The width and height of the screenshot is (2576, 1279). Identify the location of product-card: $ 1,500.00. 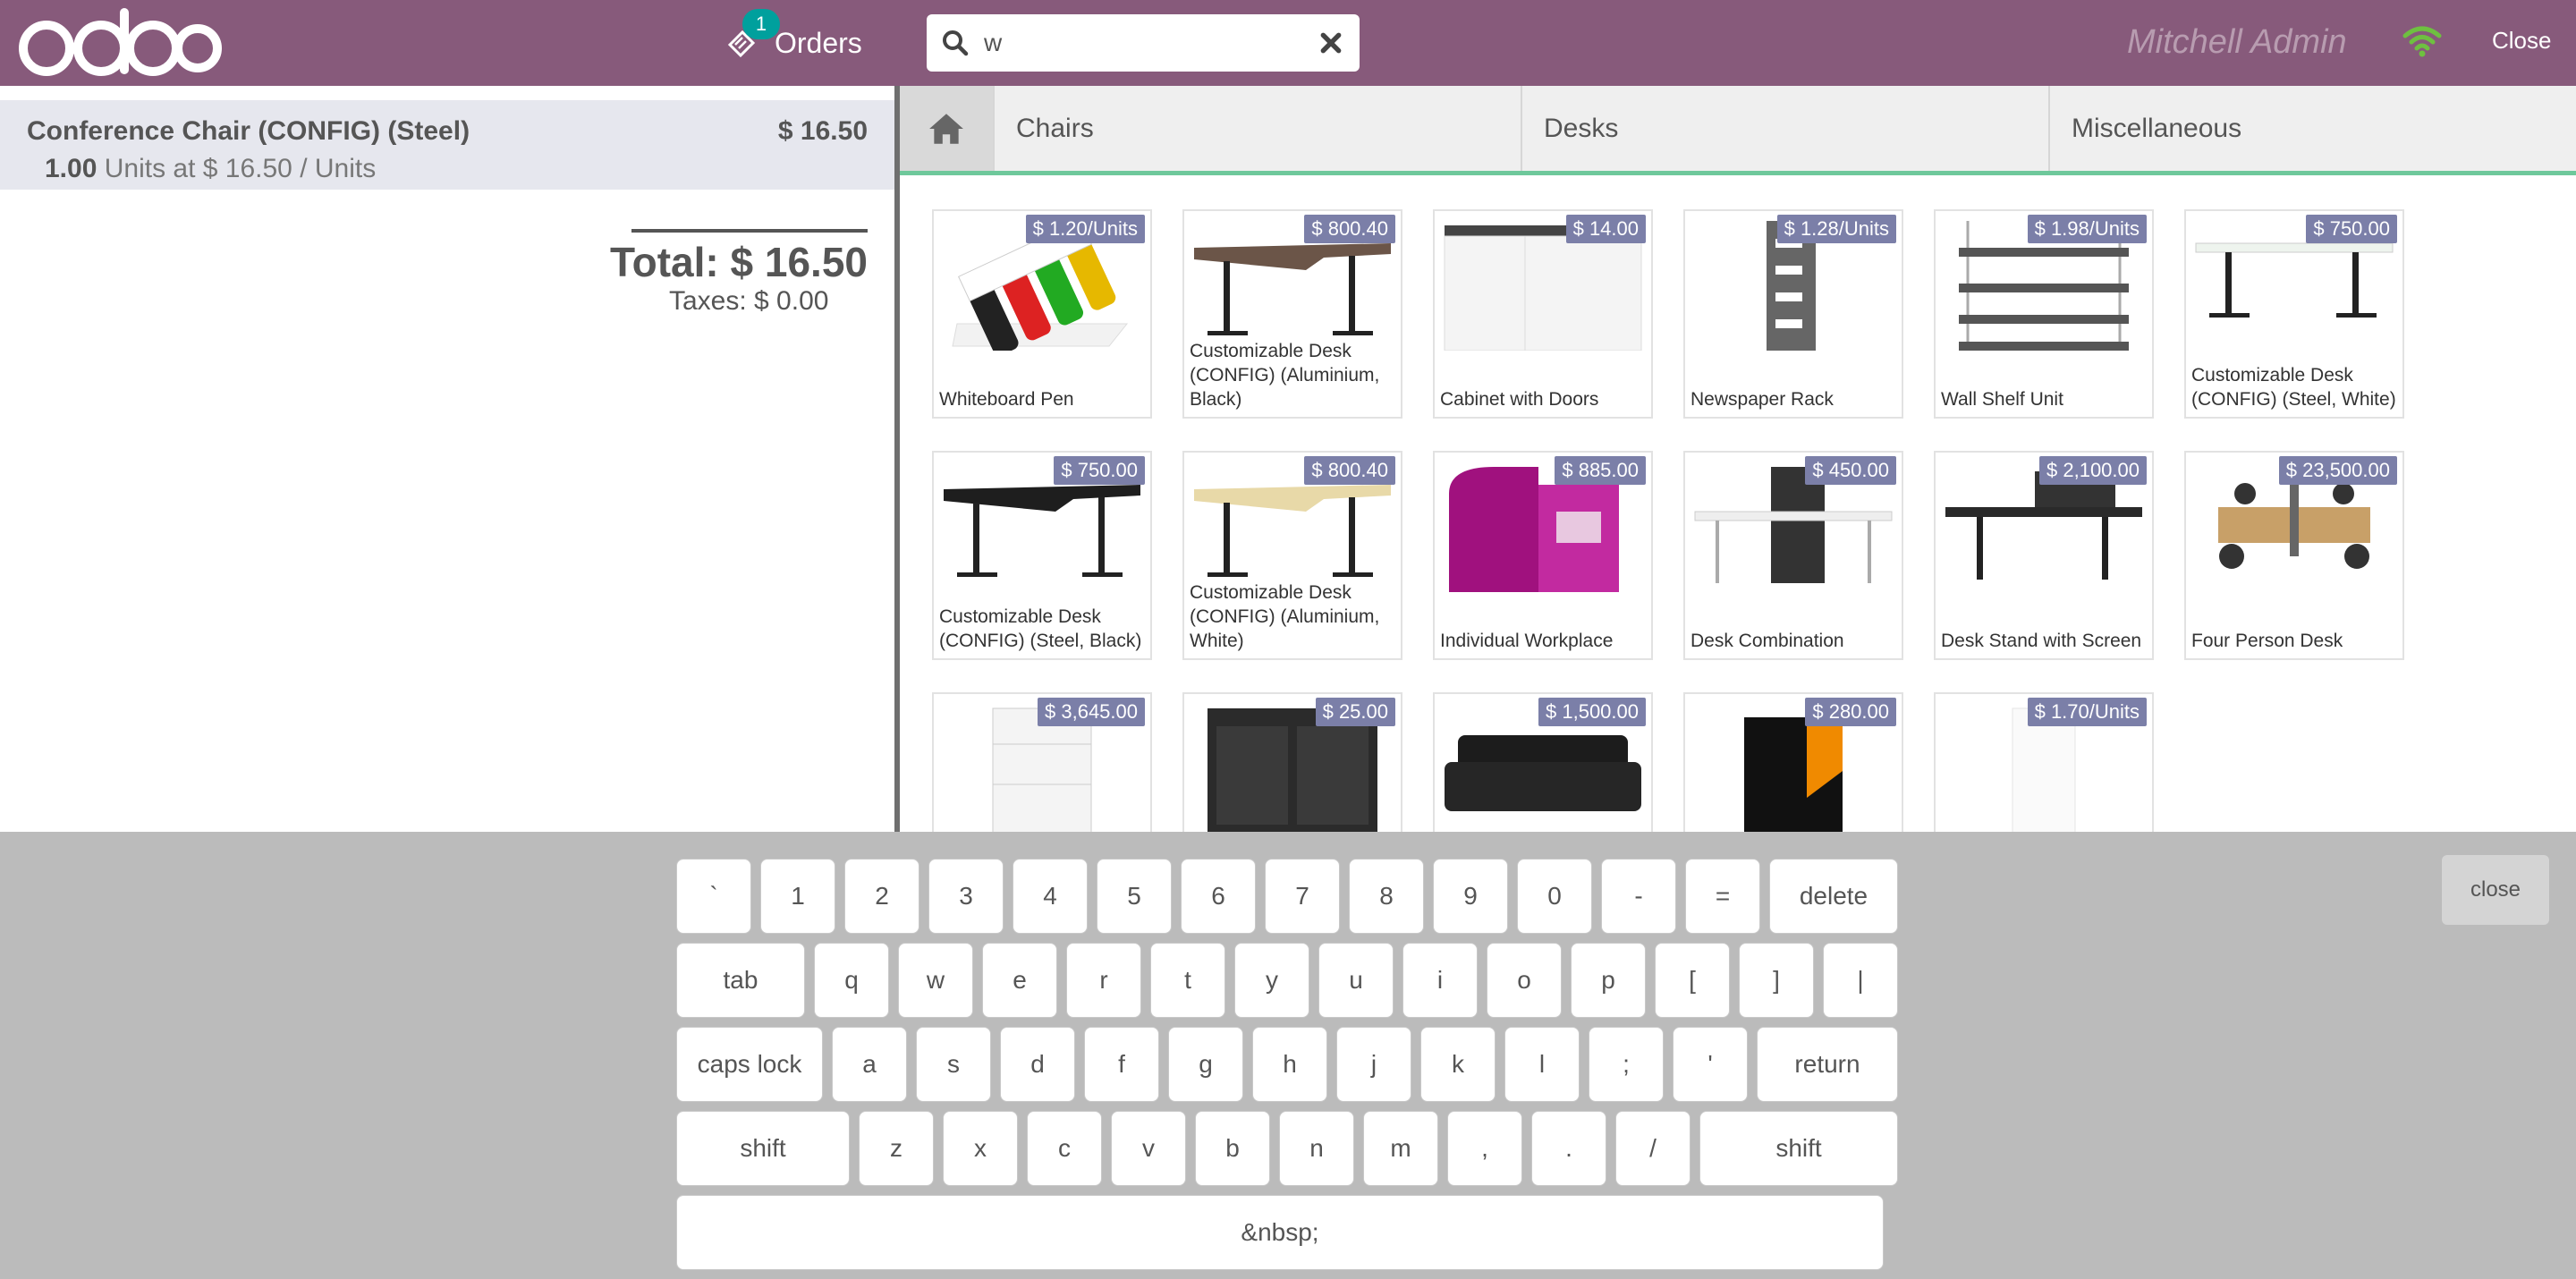
(1543, 762).